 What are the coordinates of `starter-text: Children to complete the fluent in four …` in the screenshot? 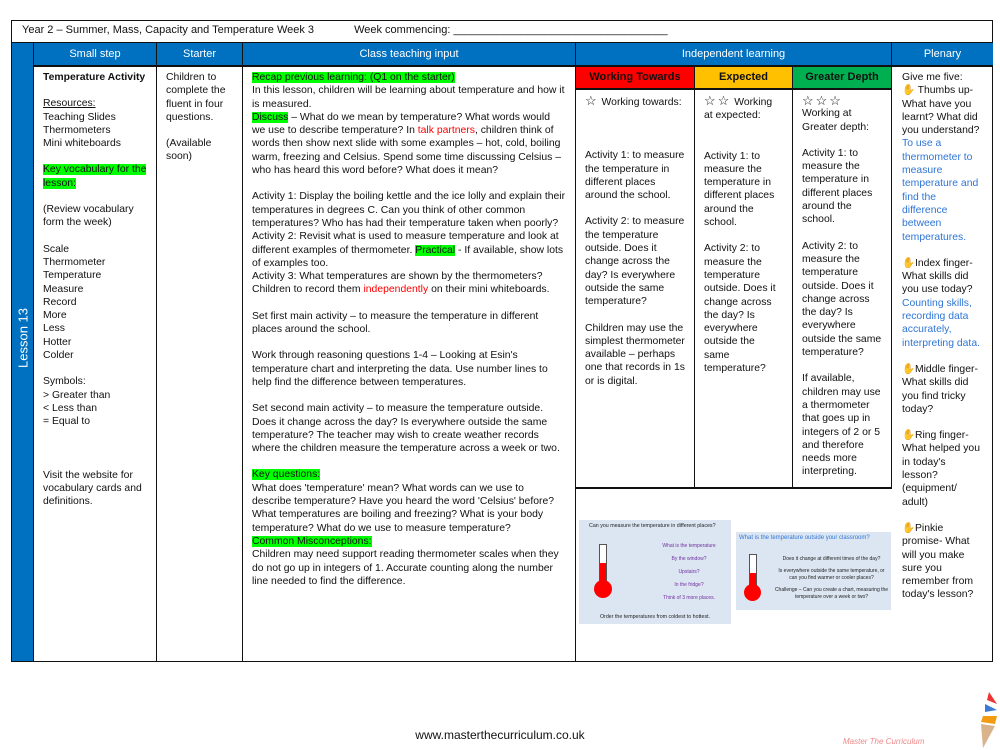 It's located at (196, 97).